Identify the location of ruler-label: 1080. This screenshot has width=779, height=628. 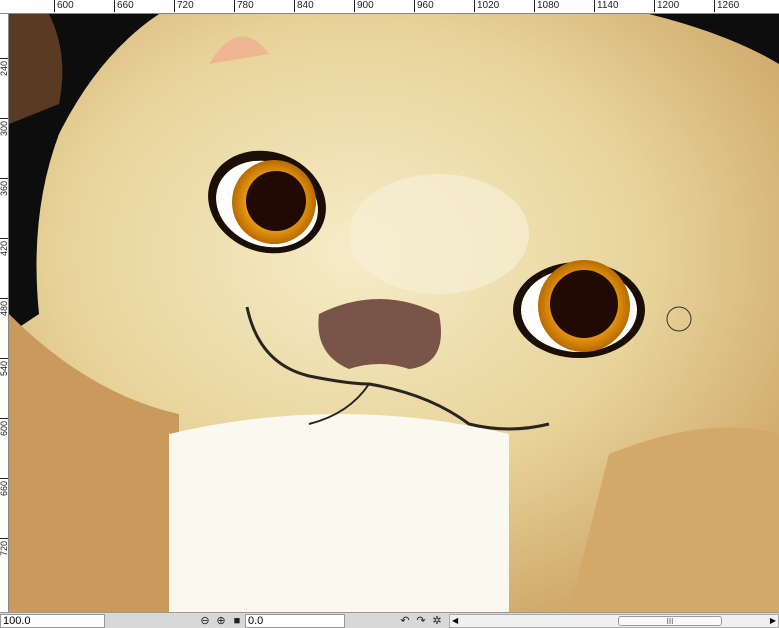
(546, 6).